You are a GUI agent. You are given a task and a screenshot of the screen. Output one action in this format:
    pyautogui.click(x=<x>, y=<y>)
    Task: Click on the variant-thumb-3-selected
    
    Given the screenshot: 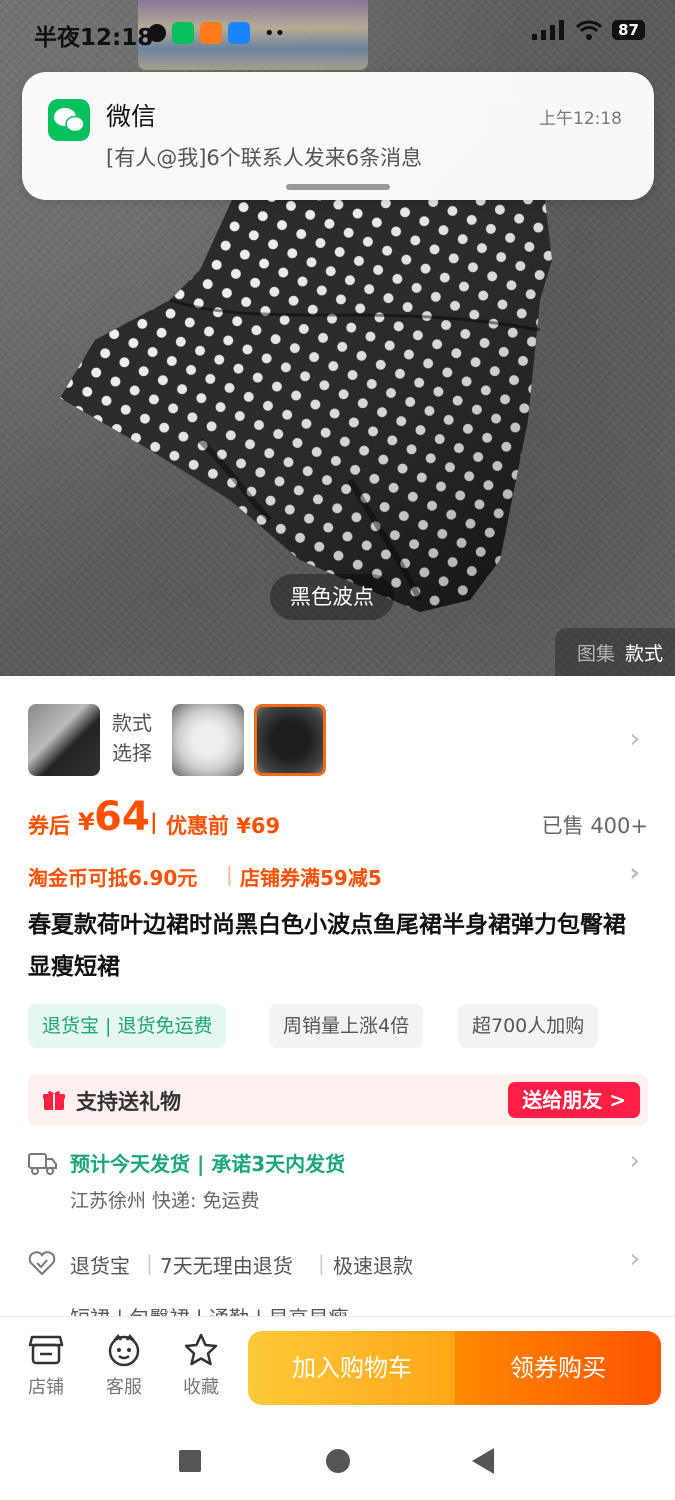 What is the action you would take?
    pyautogui.click(x=290, y=740)
    